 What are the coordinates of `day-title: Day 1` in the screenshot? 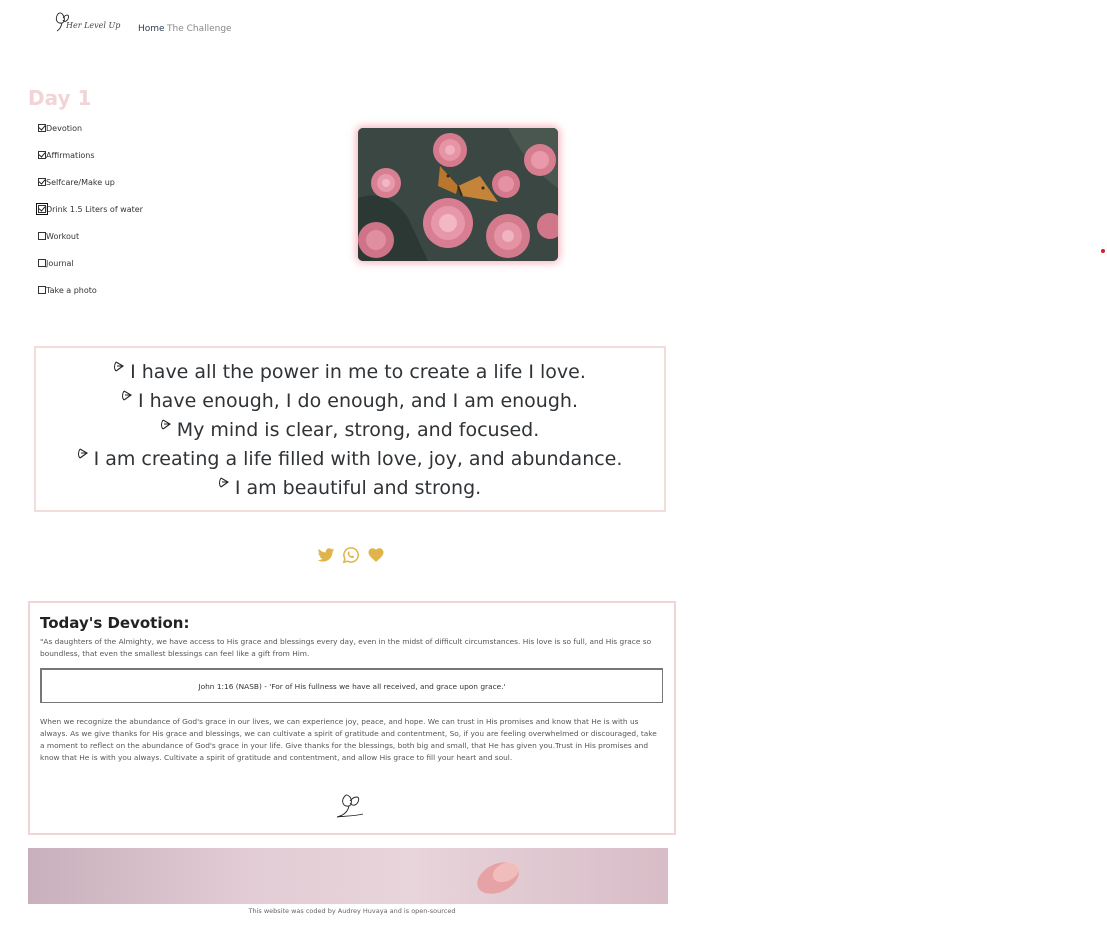 It's located at (60, 98).